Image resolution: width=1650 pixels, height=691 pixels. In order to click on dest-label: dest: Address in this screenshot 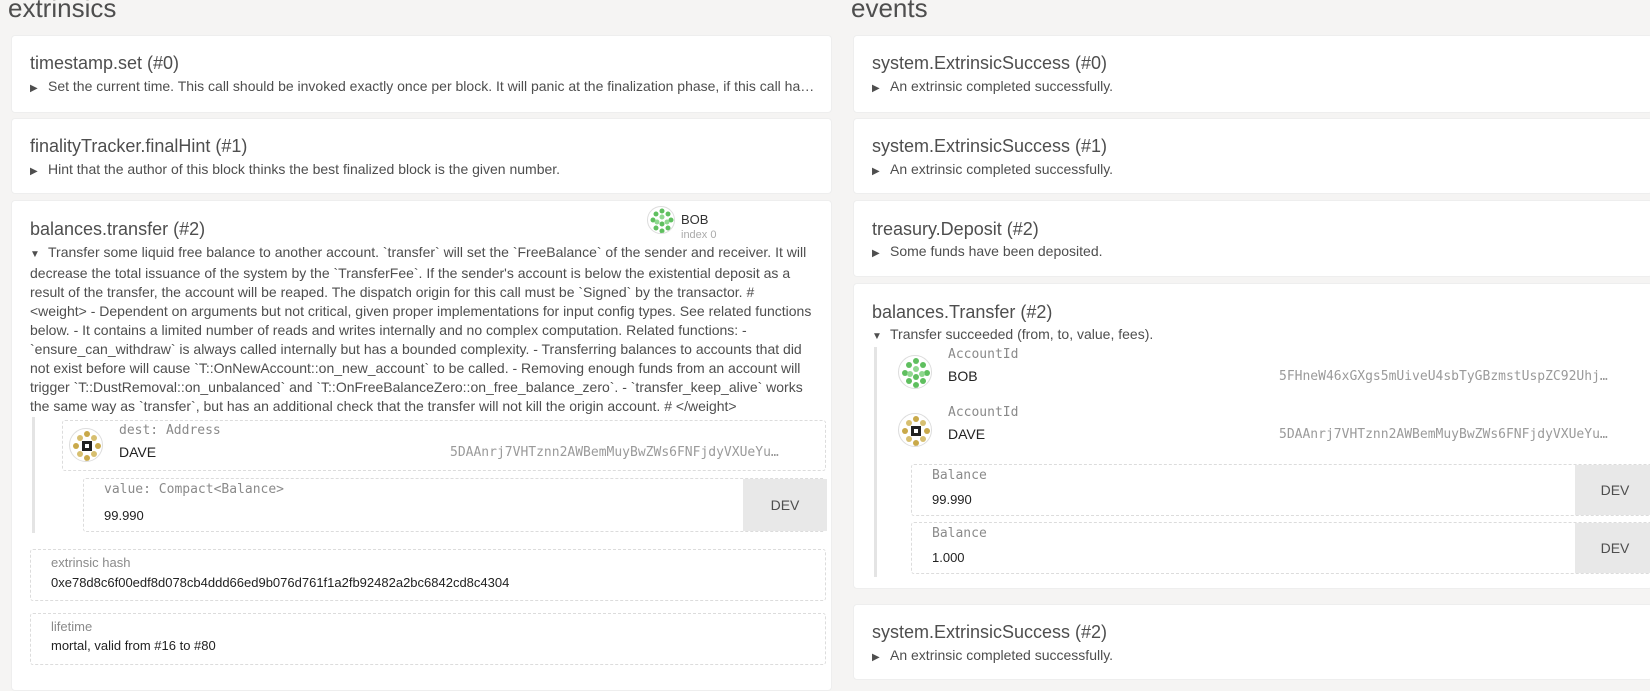, I will do `click(170, 430)`.